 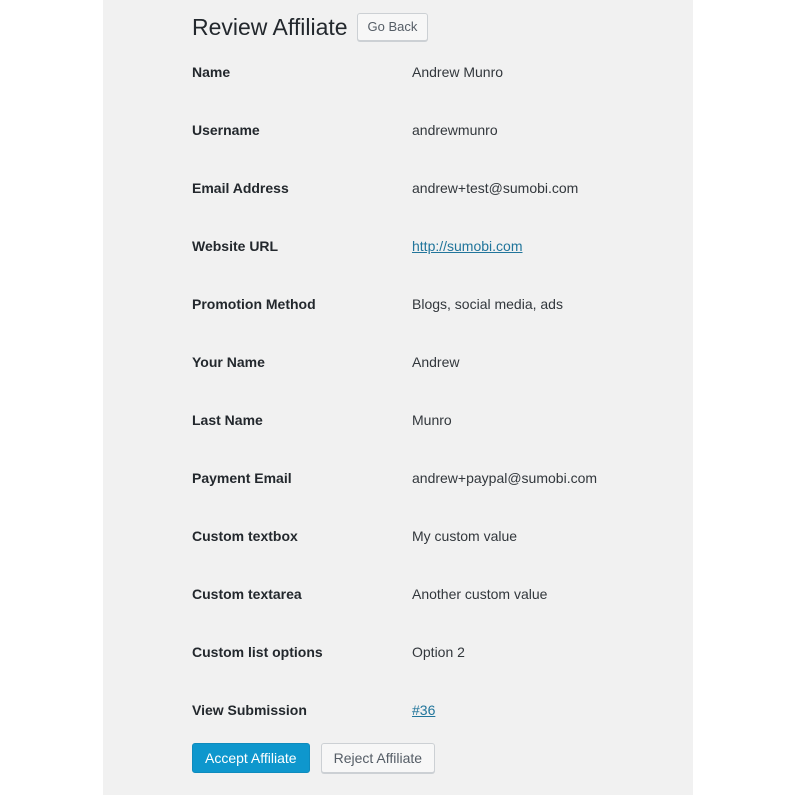 What do you see at coordinates (427, 496) in the screenshot?
I see `field-row: Payment Email andrew+paypal@sumobi.com` at bounding box center [427, 496].